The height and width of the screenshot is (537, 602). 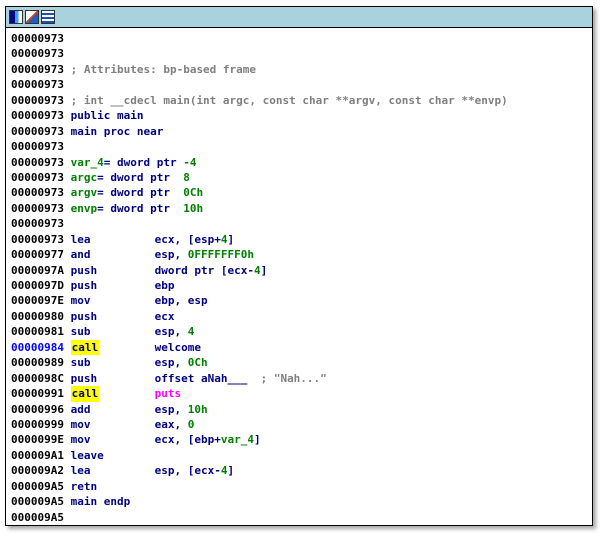 I want to click on listing-line: 00000973 var_4= dword ptr -4, so click(x=301, y=162).